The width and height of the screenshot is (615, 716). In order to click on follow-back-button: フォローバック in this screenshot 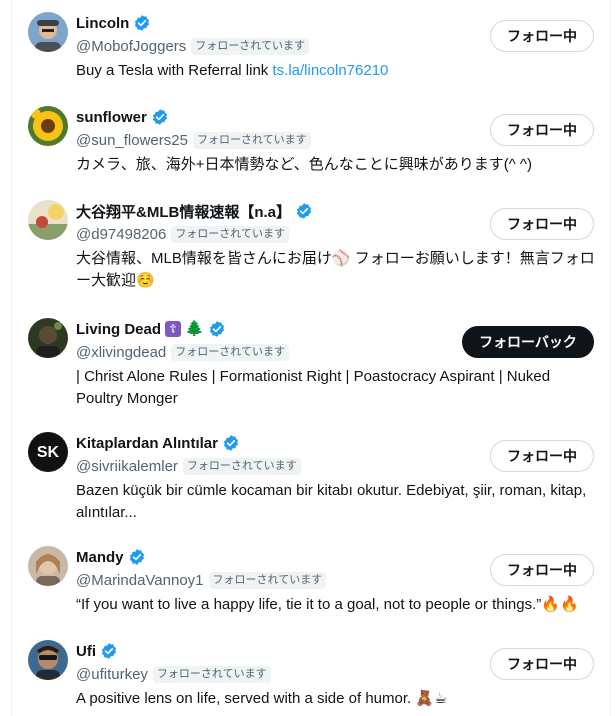, I will do `click(528, 342)`.